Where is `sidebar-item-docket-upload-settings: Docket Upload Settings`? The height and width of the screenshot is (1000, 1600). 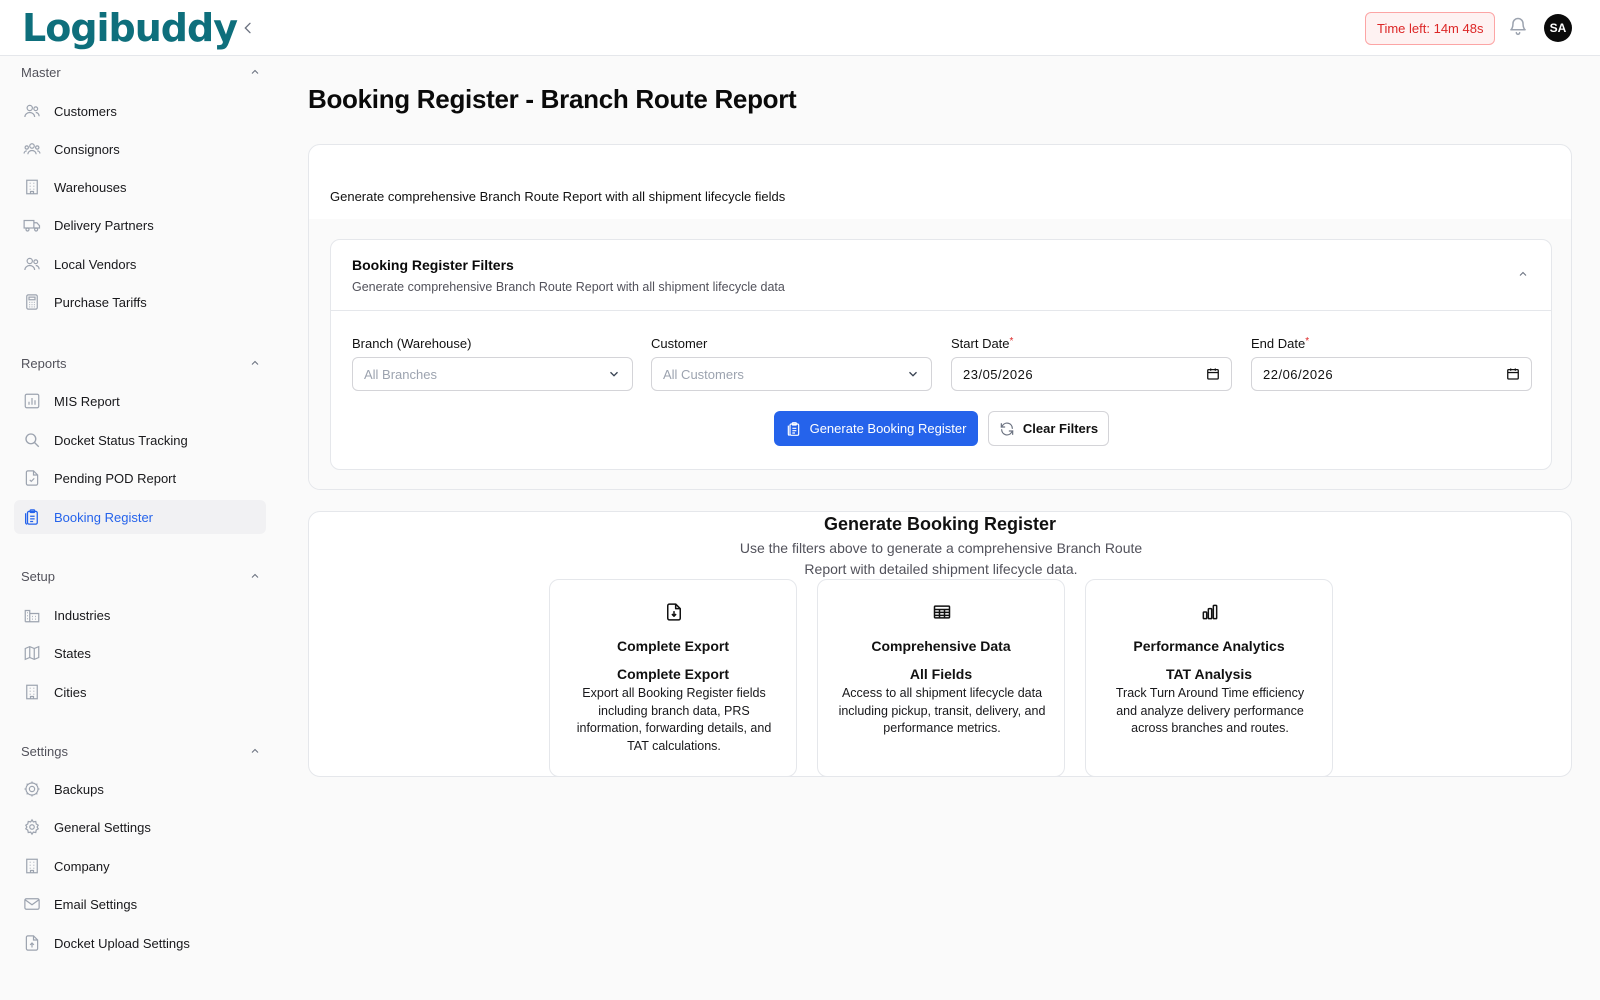 sidebar-item-docket-upload-settings: Docket Upload Settings is located at coordinates (140, 943).